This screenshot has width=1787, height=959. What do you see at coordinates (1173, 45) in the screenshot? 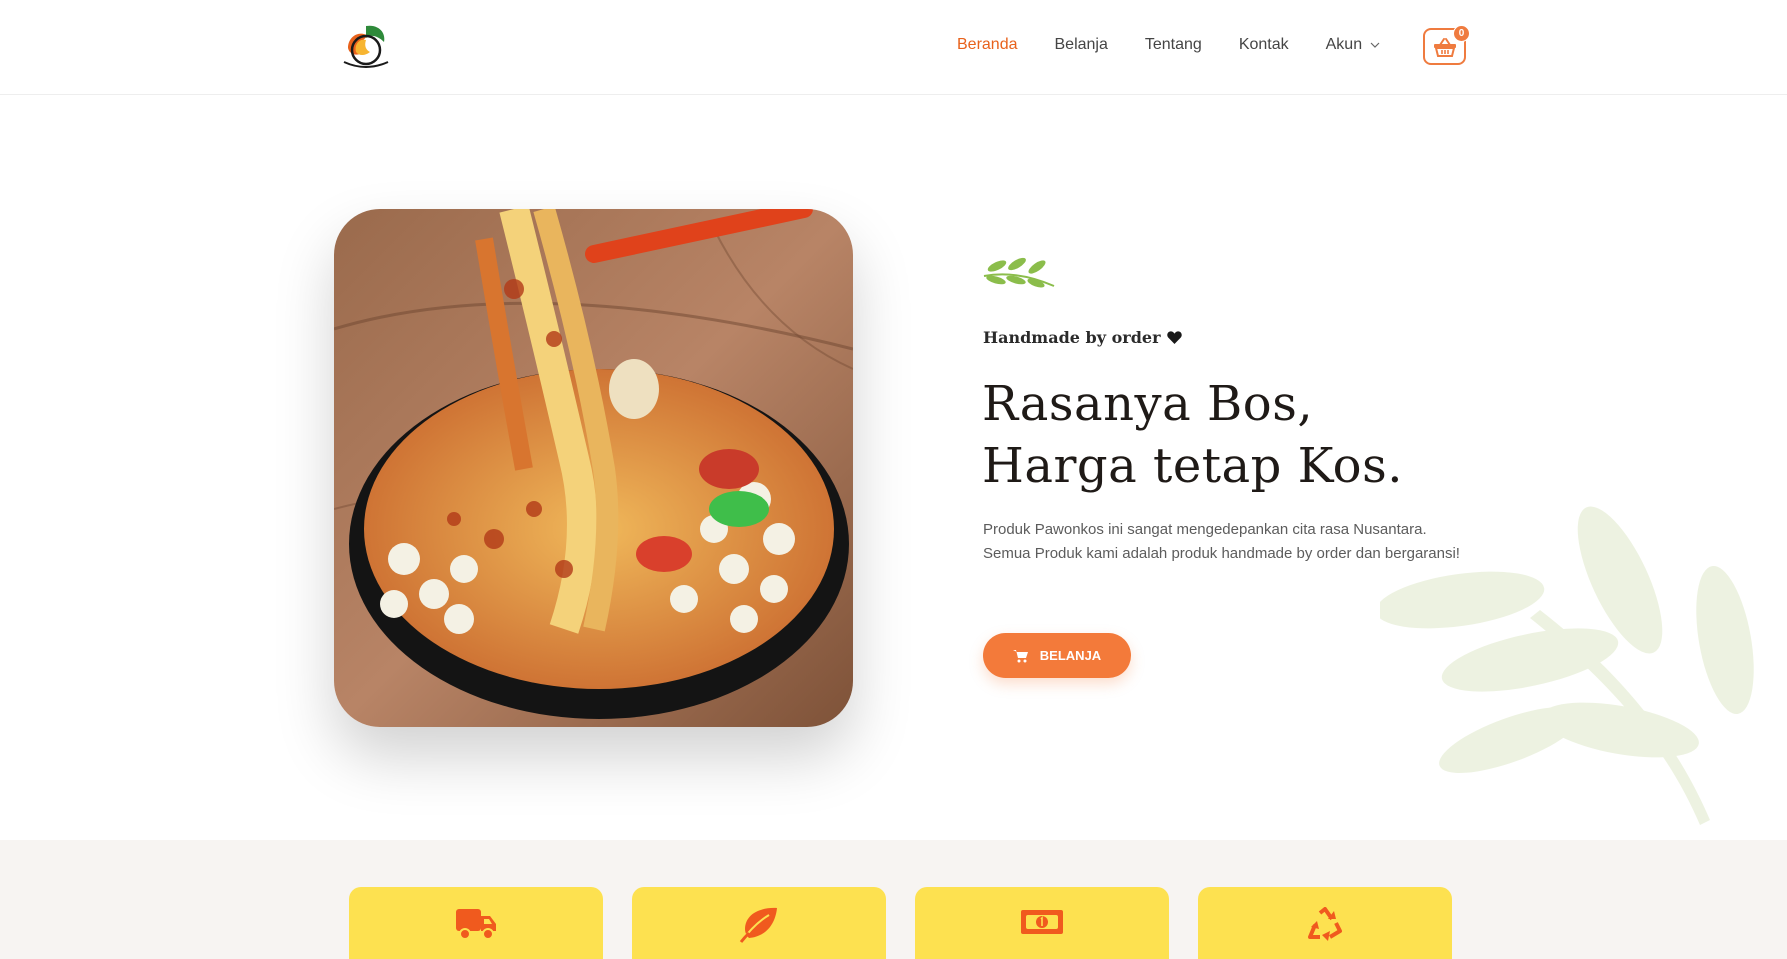
I see `nav-tentang: Tentang` at bounding box center [1173, 45].